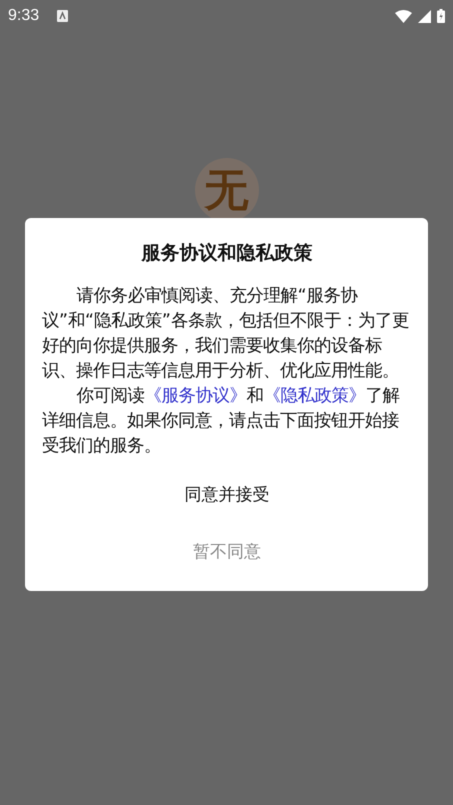  What do you see at coordinates (62, 16) in the screenshot?
I see `notification-icon` at bounding box center [62, 16].